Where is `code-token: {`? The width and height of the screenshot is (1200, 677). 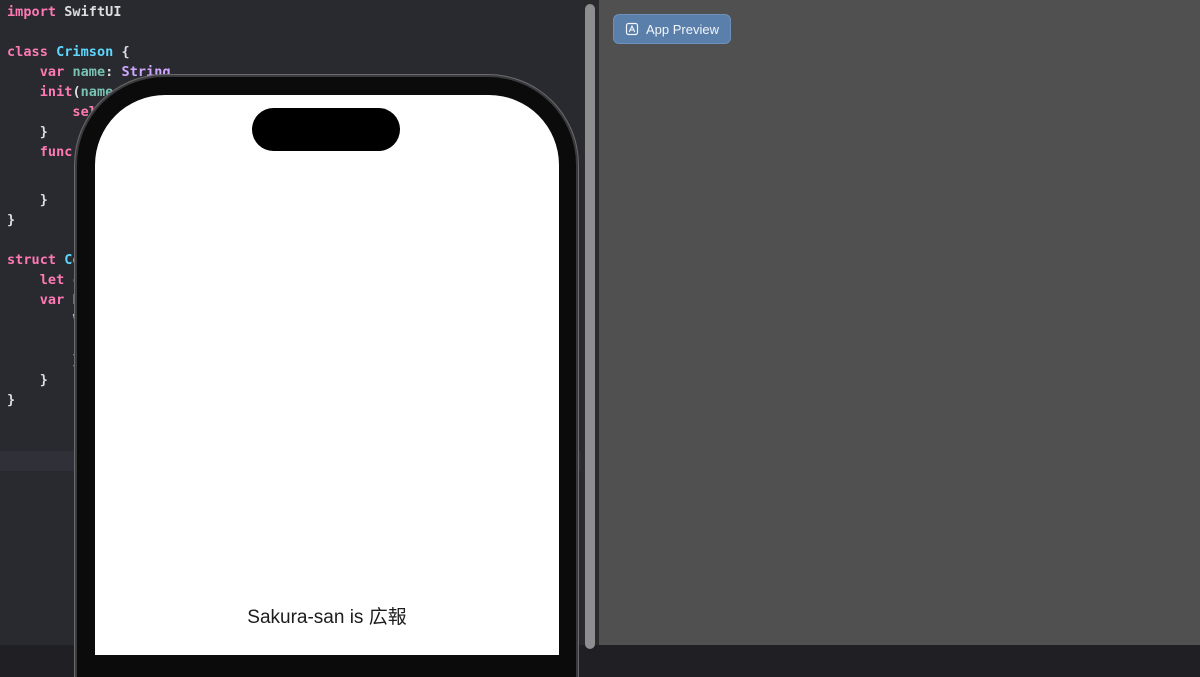 code-token: { is located at coordinates (121, 52).